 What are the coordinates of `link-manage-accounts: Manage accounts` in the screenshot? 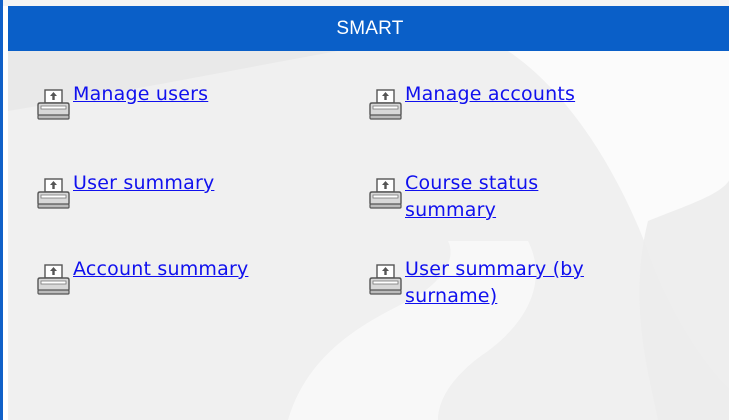 It's located at (511, 102).